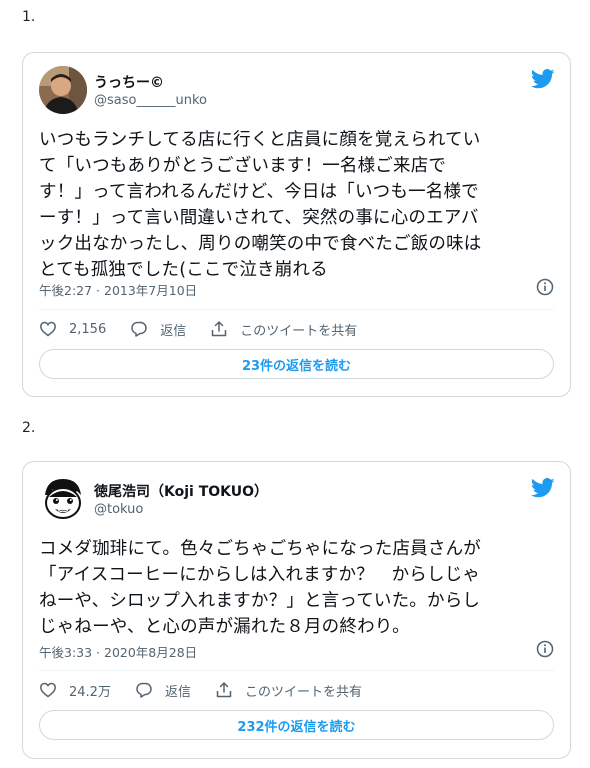 The width and height of the screenshot is (590, 768). I want to click on cartoon-face-avatar-icon, so click(63, 499).